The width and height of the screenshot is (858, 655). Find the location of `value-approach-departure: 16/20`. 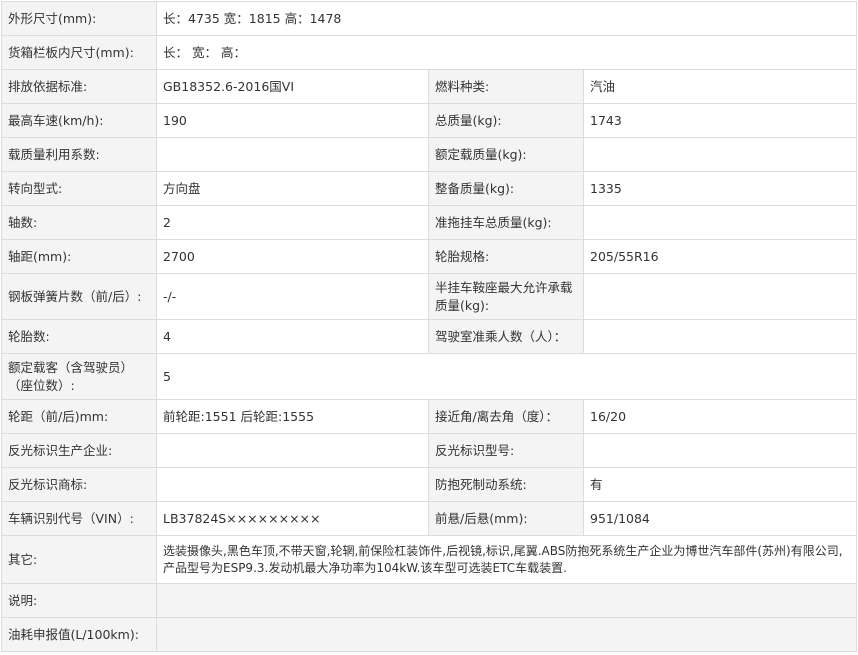

value-approach-departure: 16/20 is located at coordinates (720, 416).